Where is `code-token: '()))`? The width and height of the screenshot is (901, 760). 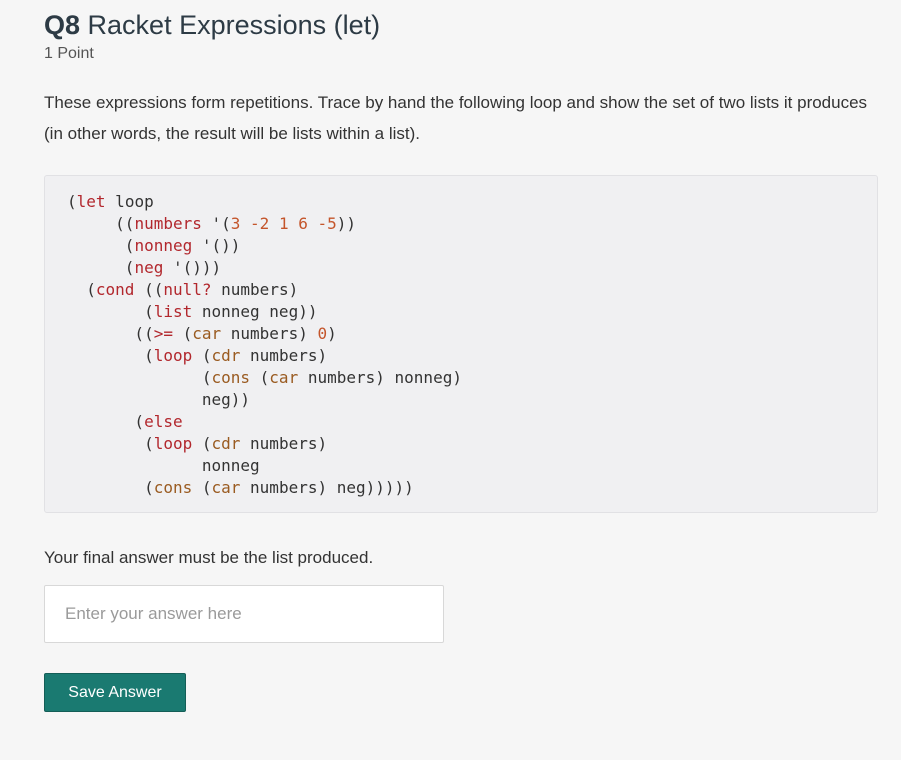 code-token: '())) is located at coordinates (192, 267).